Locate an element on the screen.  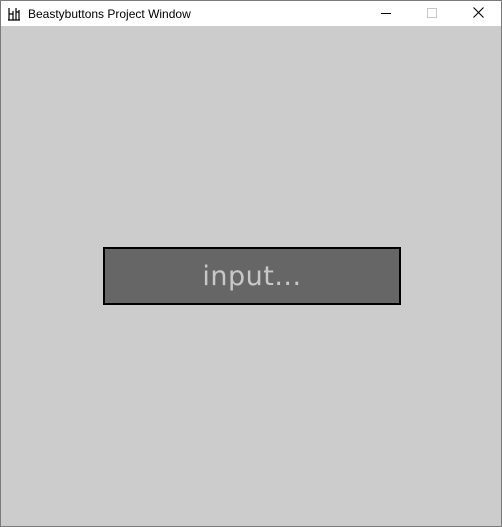
processing-app-icon is located at coordinates (14, 14).